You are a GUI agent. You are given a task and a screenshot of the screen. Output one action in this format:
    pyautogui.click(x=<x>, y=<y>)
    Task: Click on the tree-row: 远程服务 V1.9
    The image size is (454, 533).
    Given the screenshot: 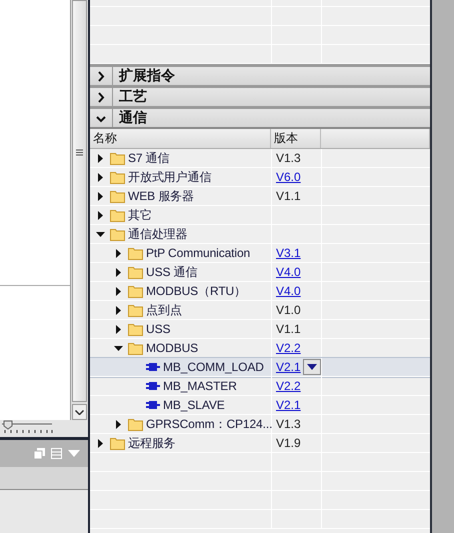 What is the action you would take?
    pyautogui.click(x=260, y=443)
    